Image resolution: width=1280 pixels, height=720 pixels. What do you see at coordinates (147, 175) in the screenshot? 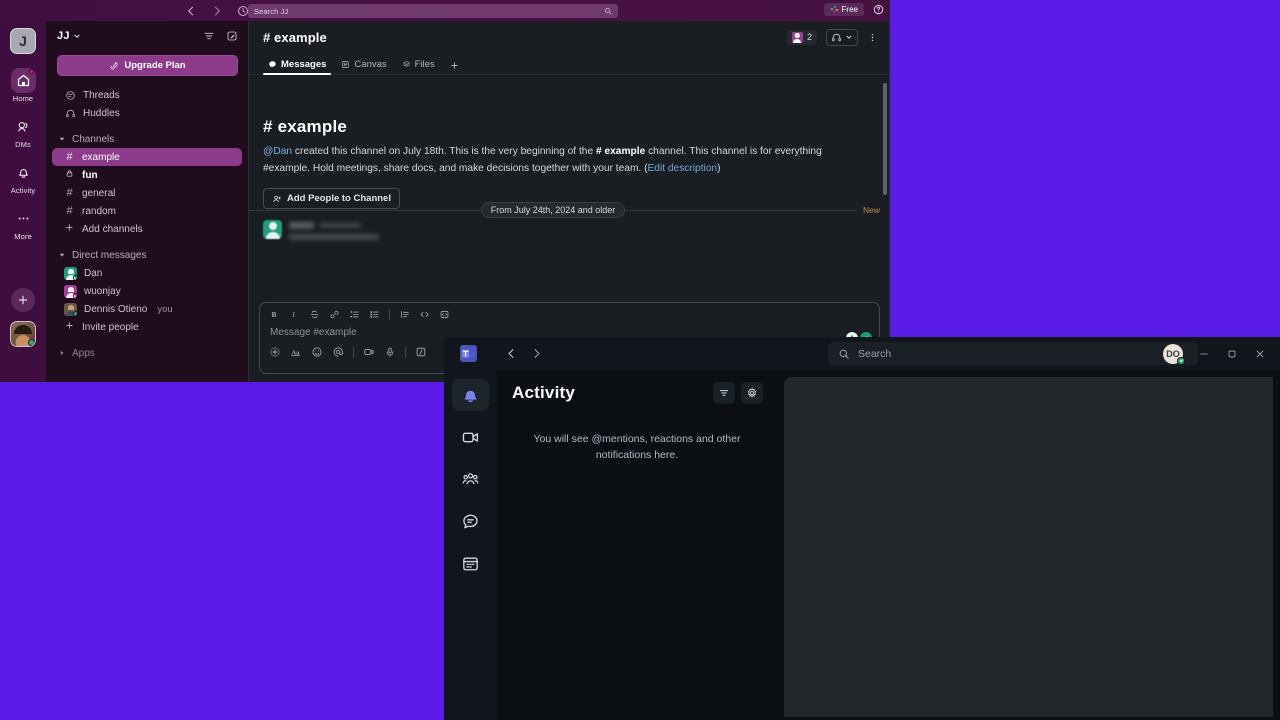
I see `sidebar-channel-fun: fun` at bounding box center [147, 175].